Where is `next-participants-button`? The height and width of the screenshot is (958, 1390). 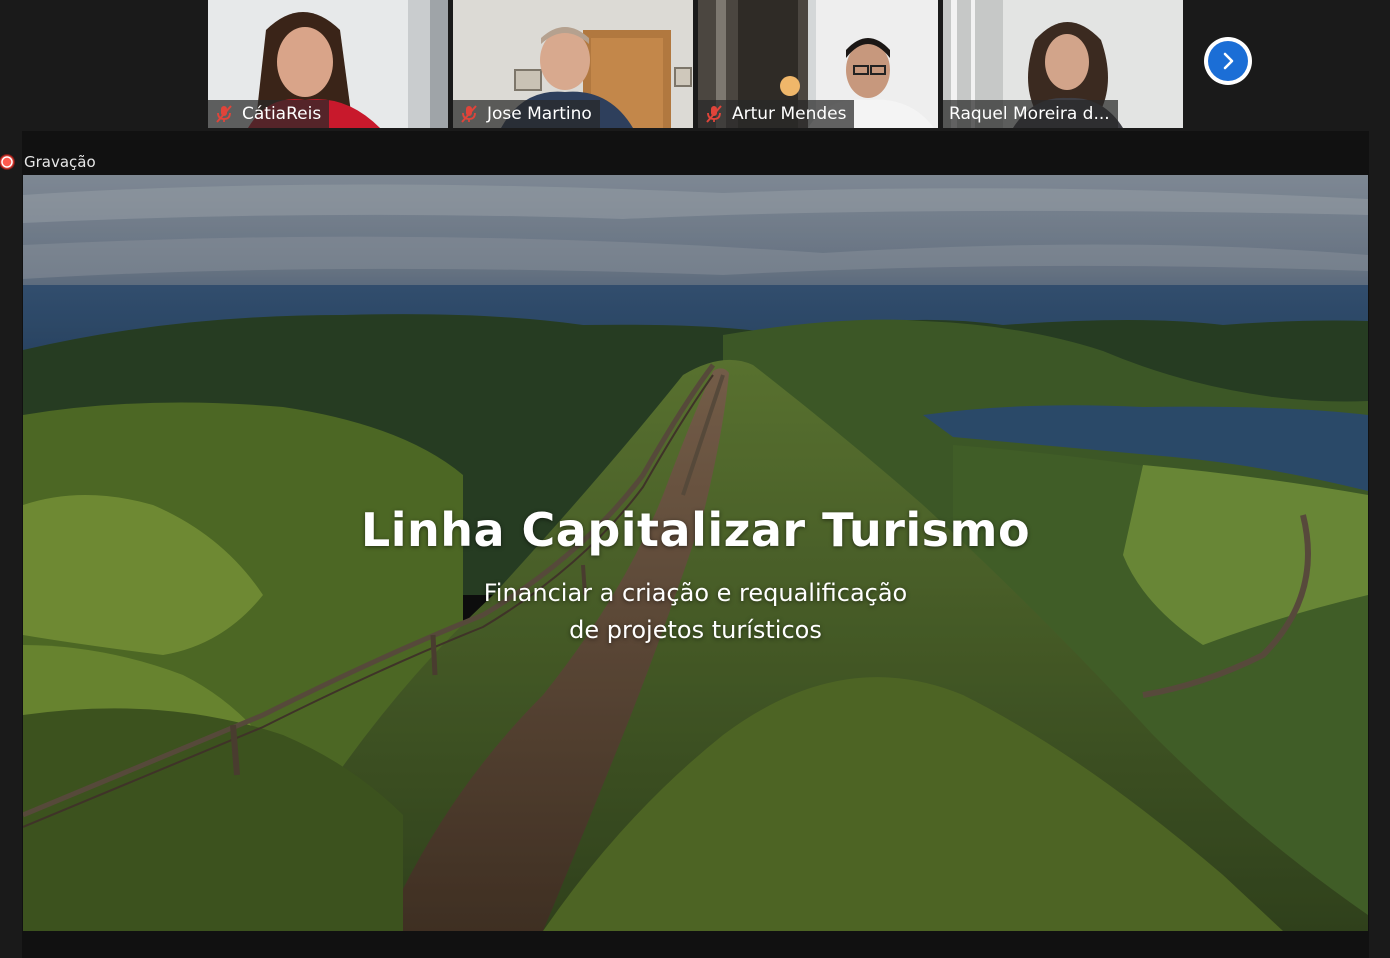 next-participants-button is located at coordinates (1228, 61).